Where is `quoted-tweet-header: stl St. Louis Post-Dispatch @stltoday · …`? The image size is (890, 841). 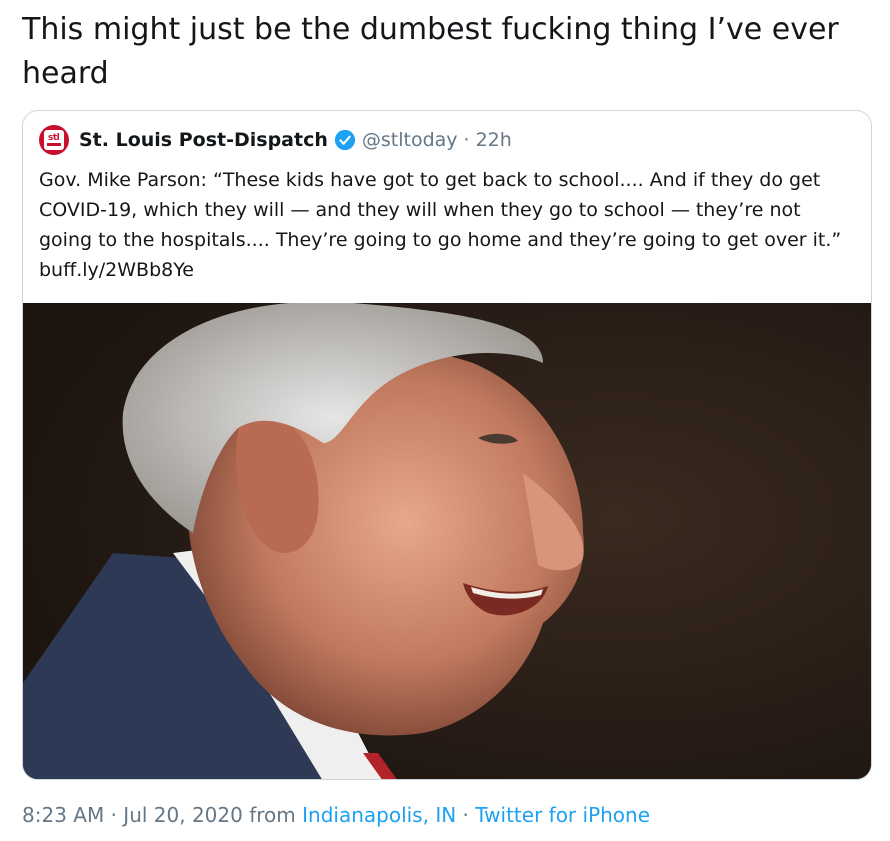
quoted-tweet-header: stl St. Louis Post-Dispatch @stltoday · … is located at coordinates (275, 140).